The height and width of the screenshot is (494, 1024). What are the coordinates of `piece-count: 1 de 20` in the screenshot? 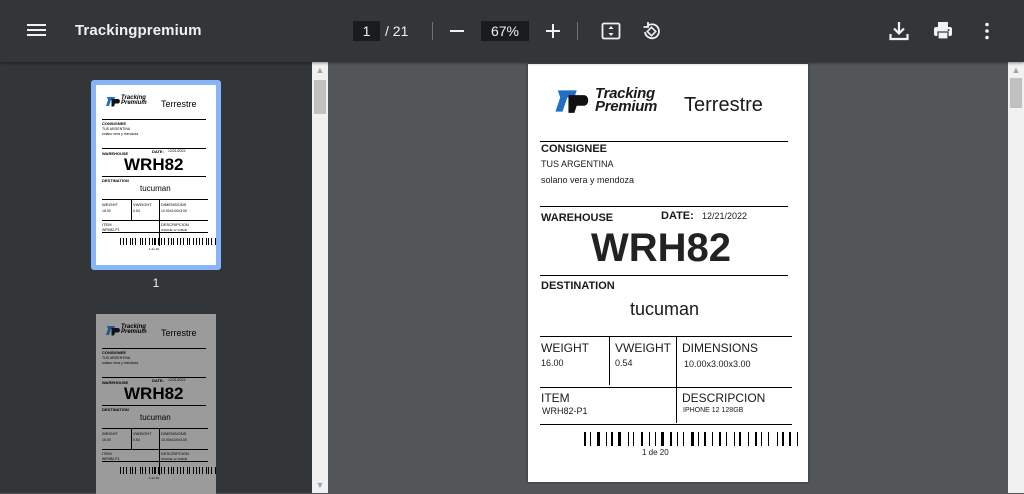 It's located at (154, 478).